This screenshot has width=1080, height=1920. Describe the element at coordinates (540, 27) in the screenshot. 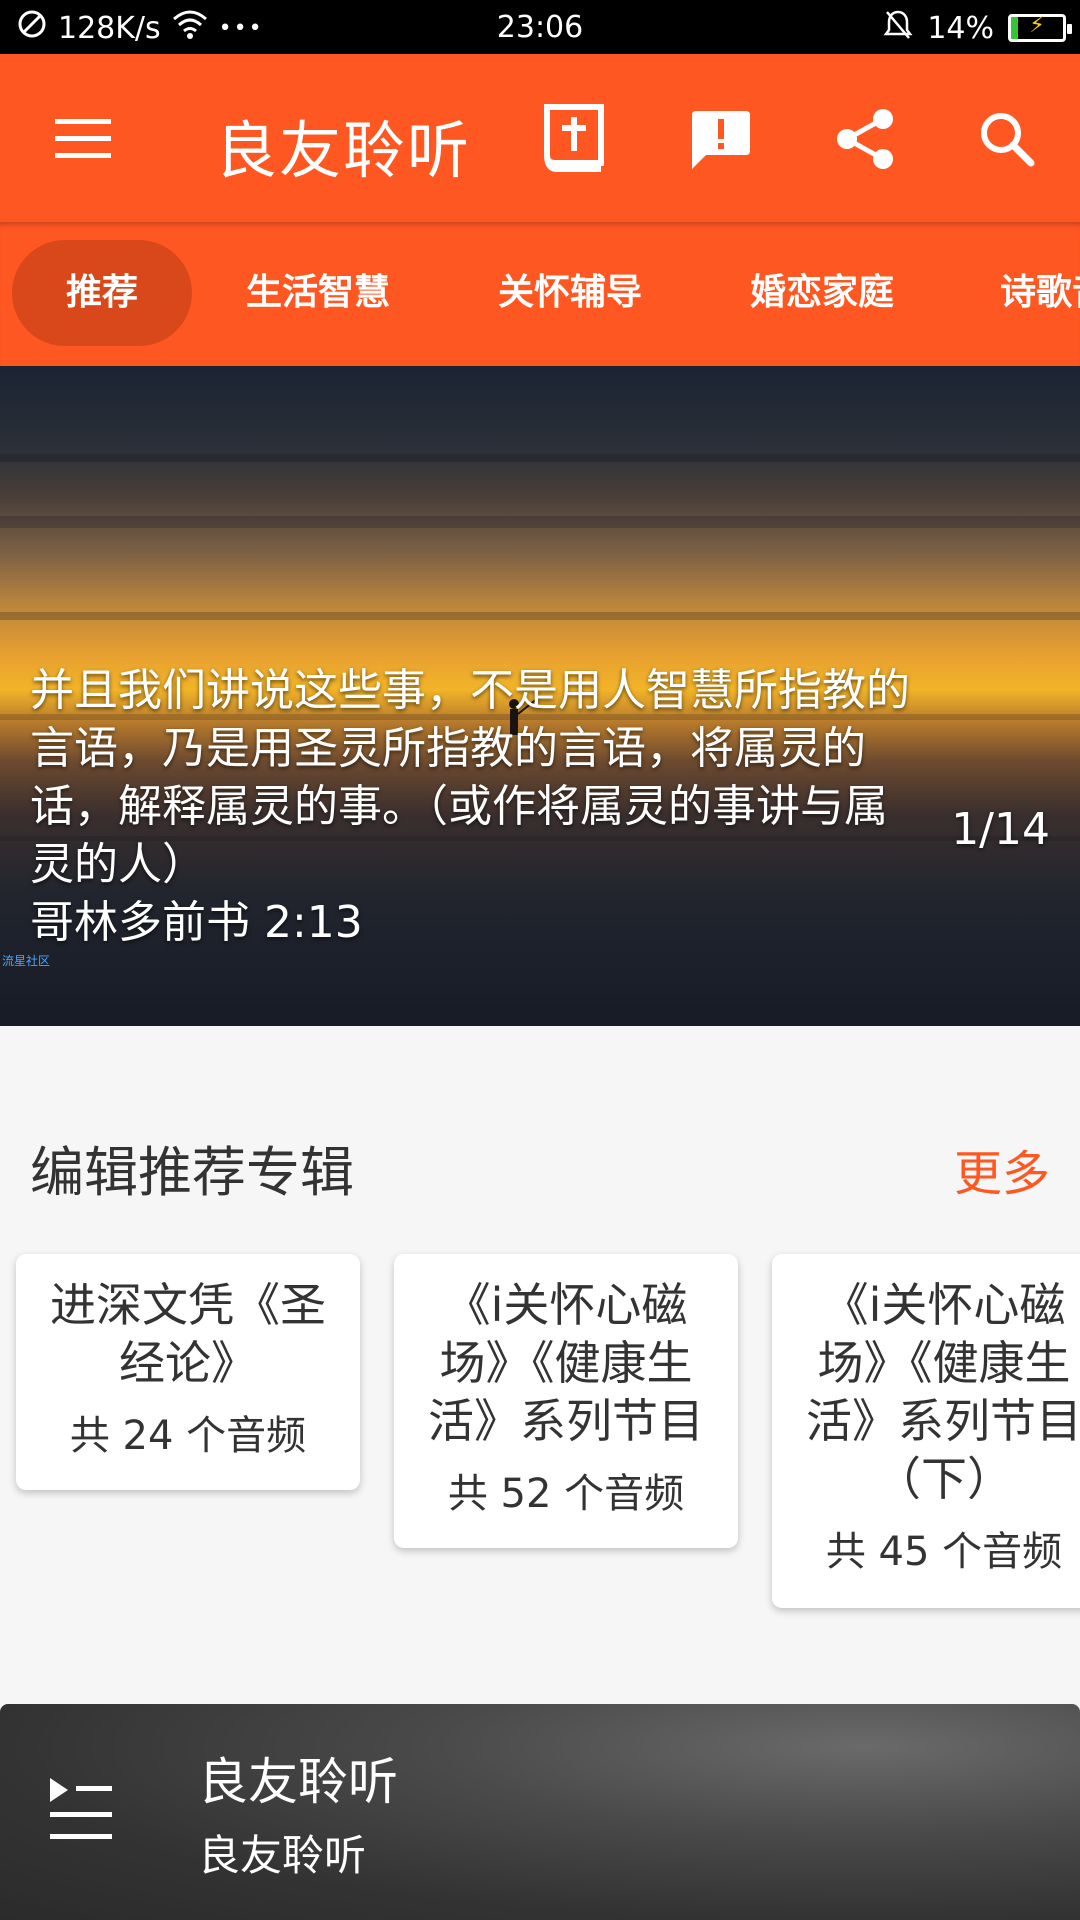

I see `status-bar: 128K/s ••• 23:06 14% ⚡` at that location.